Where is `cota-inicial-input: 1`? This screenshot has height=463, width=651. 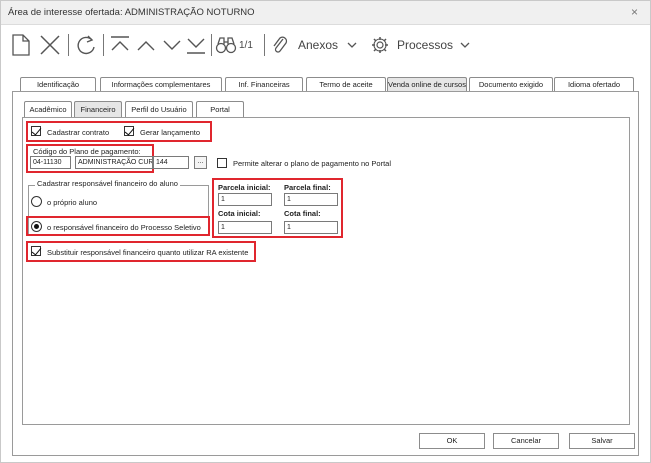 cota-inicial-input: 1 is located at coordinates (245, 227).